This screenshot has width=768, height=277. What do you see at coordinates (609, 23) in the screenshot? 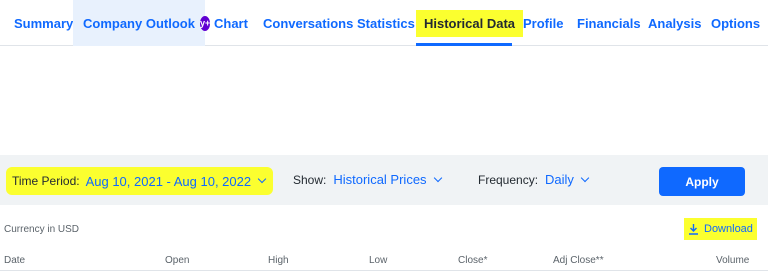
I see `tab-financials: Financials` at bounding box center [609, 23].